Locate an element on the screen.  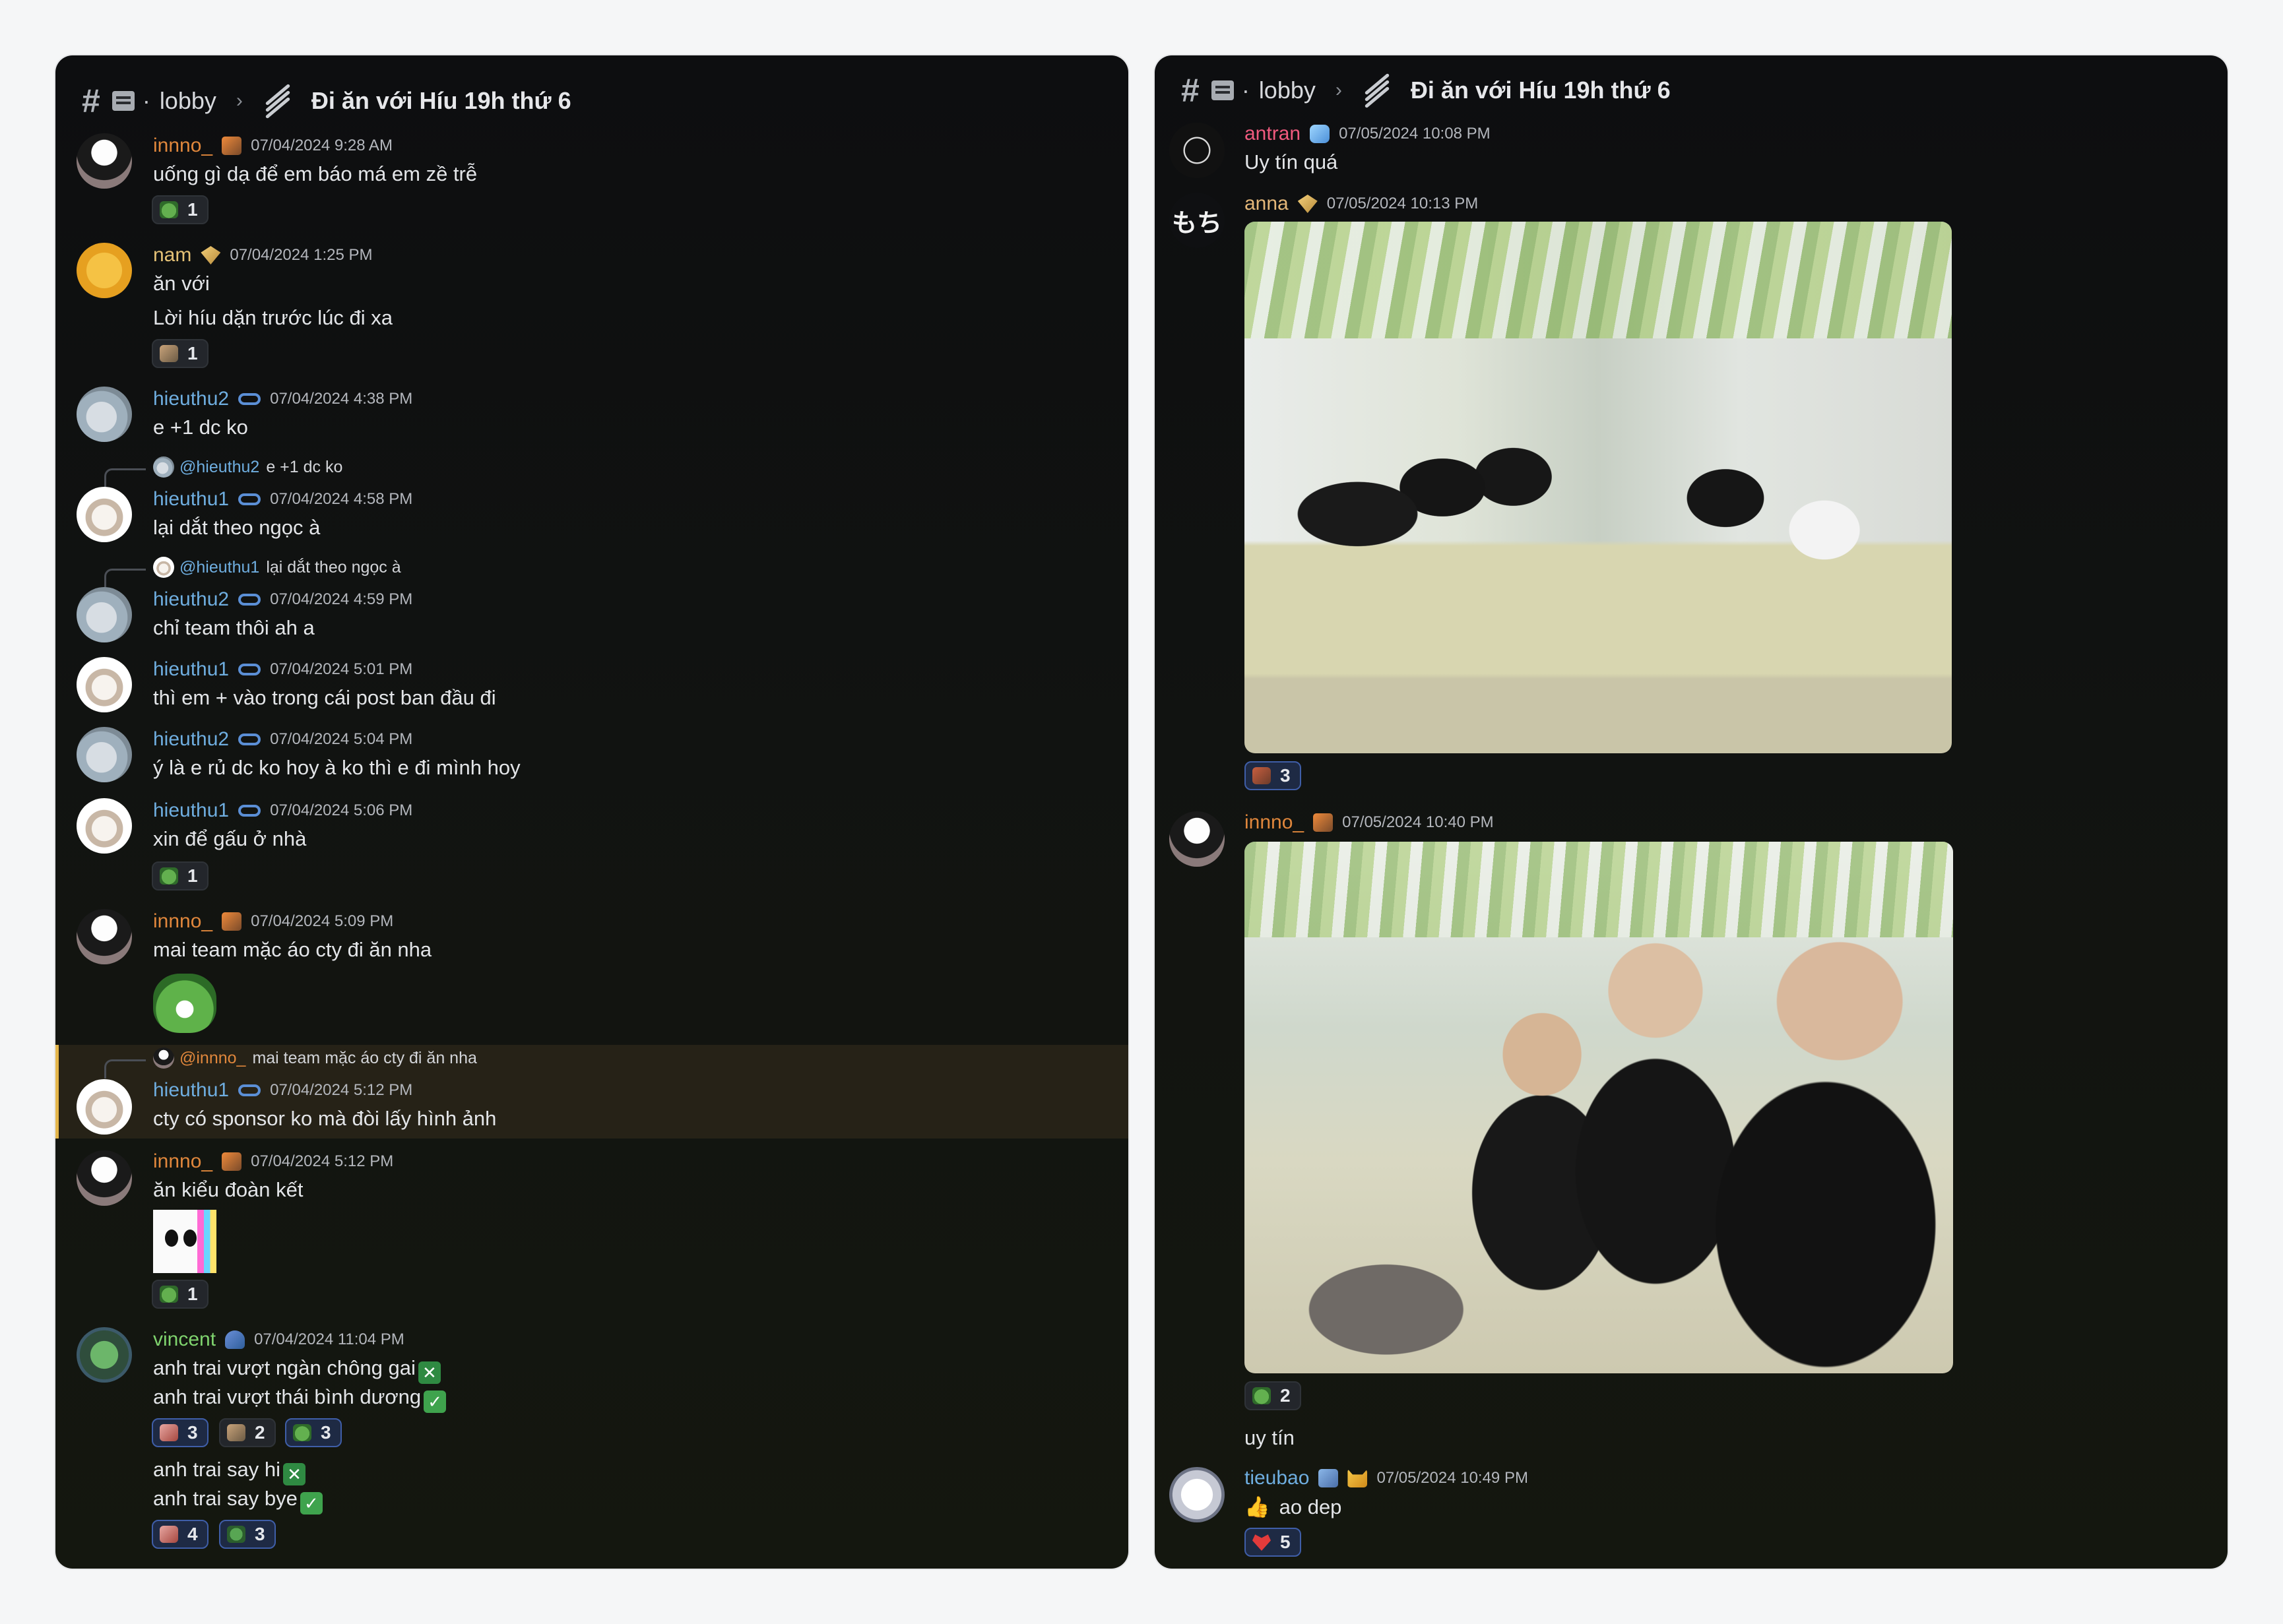
cake-emoji-icon is located at coordinates (1262, 775).